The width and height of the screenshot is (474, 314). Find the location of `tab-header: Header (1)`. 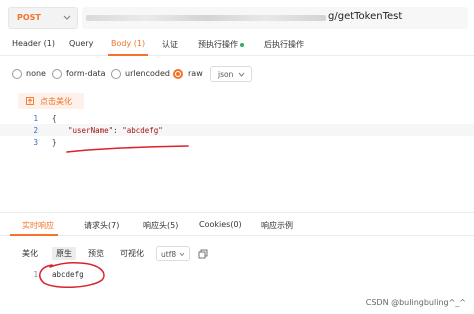

tab-header: Header (1) is located at coordinates (33, 43).